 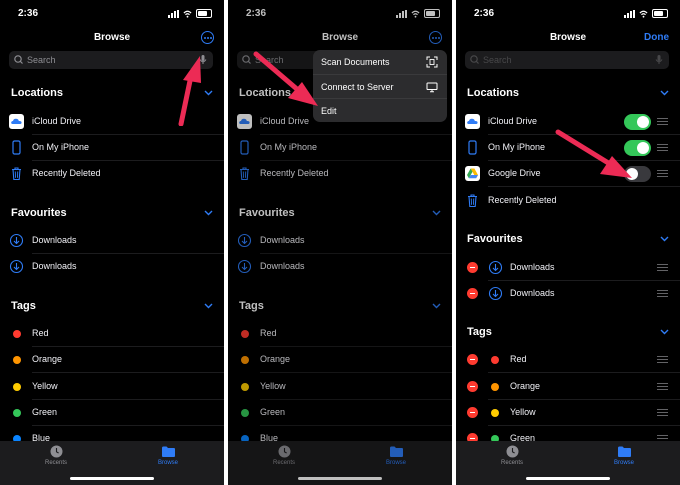 I want to click on menu-item-scan-documents: Scan Documents, so click(x=380, y=62).